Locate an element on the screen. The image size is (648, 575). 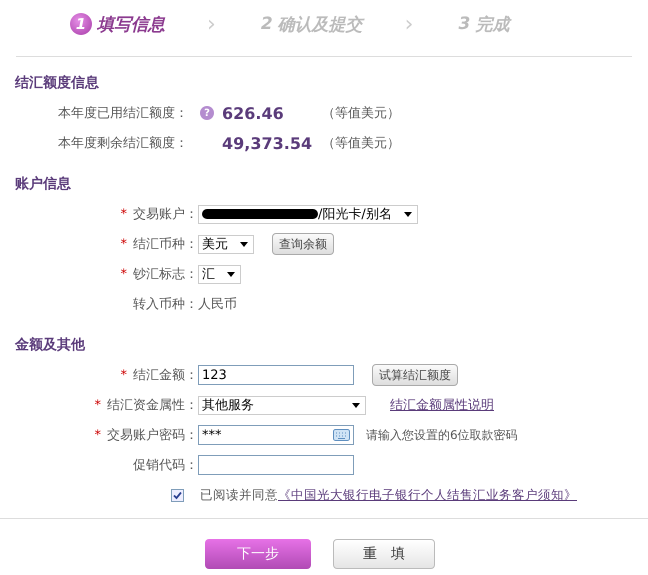
step-label: 确认及提交 is located at coordinates (320, 25).